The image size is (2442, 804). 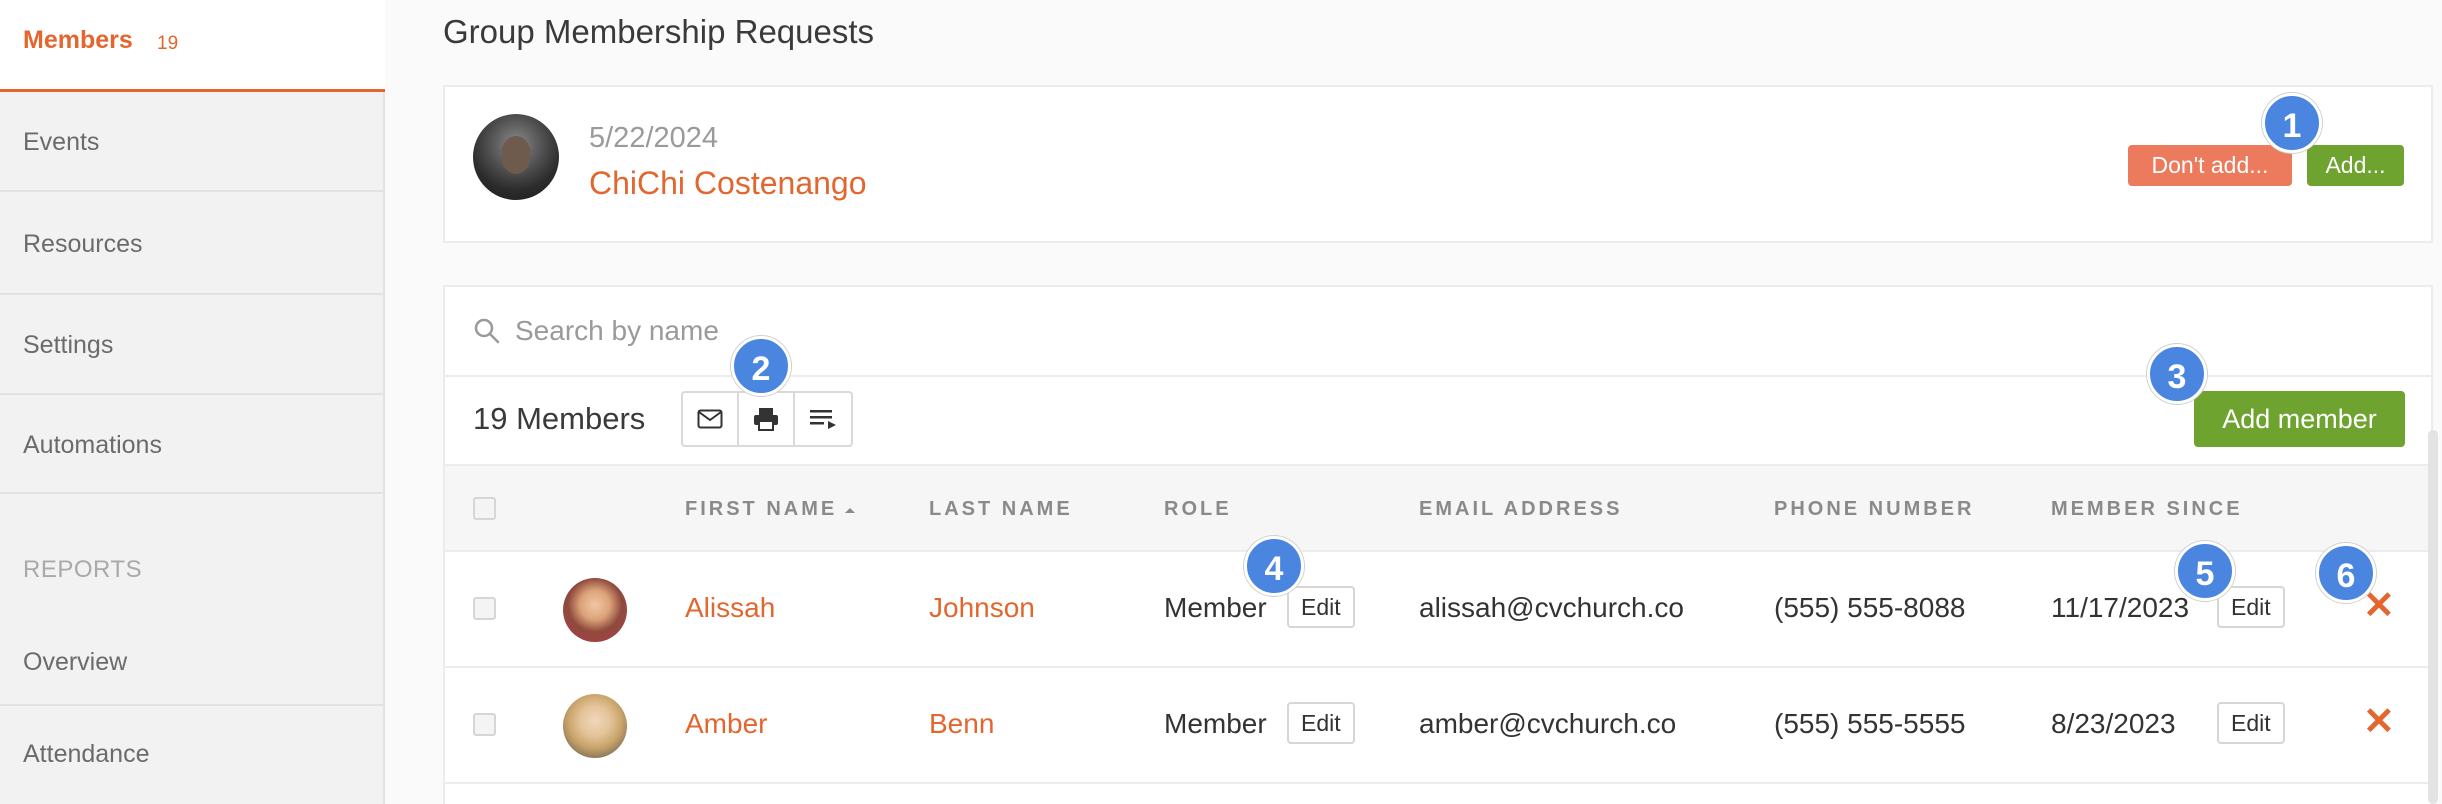 I want to click on sort-ascending-icon, so click(x=849, y=510).